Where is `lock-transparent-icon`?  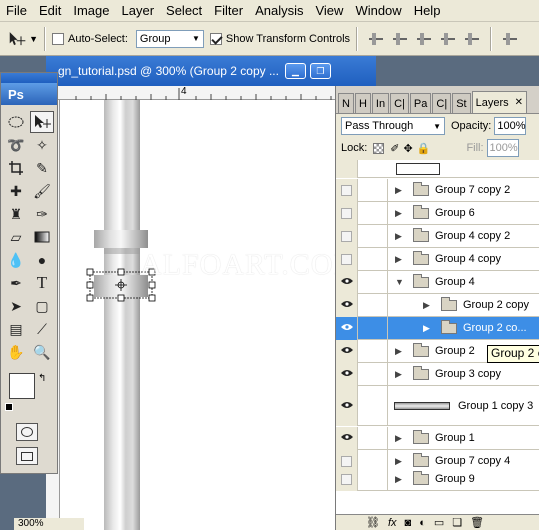 lock-transparent-icon is located at coordinates (379, 148).